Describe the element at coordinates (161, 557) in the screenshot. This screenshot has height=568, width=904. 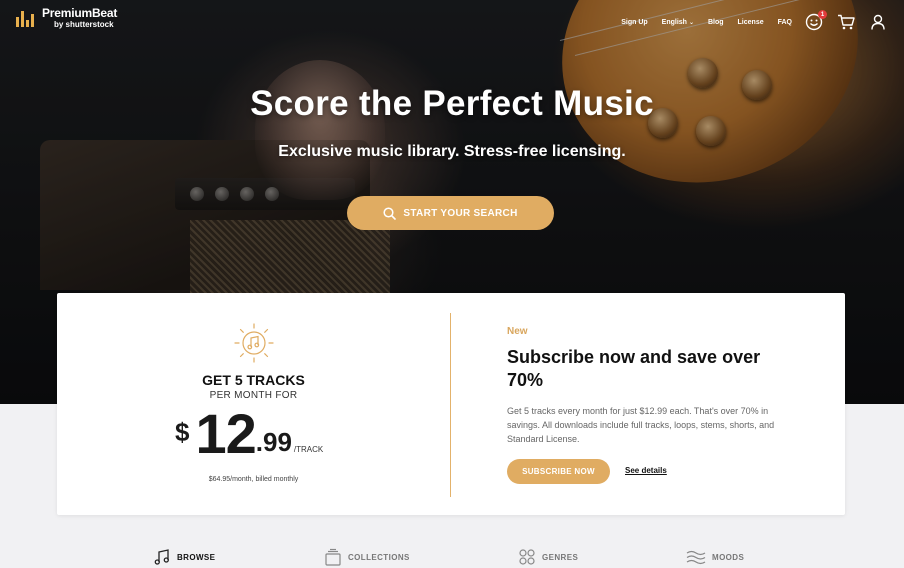
I see `music-note-icon` at that location.